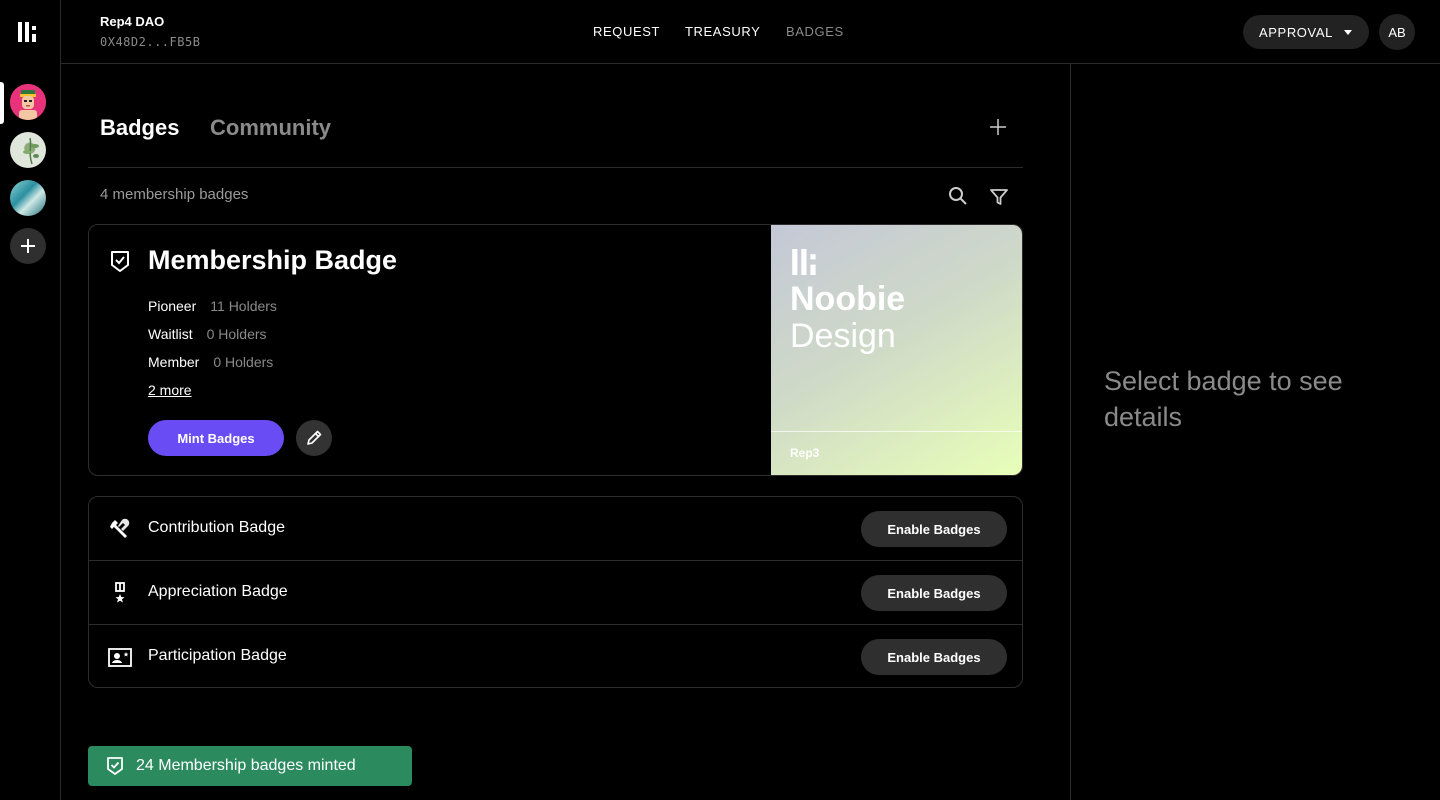 This screenshot has width=1440, height=800. What do you see at coordinates (218, 591) in the screenshot?
I see `badge-type-label: Appreciation Badge` at bounding box center [218, 591].